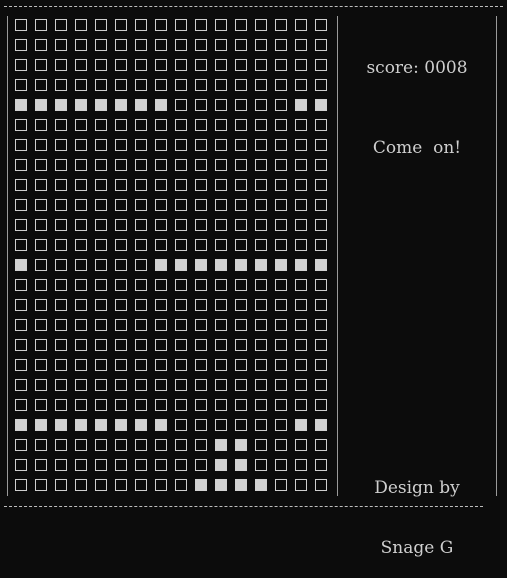 Image resolution: width=507 pixels, height=578 pixels. Describe the element at coordinates (7, 256) in the screenshot. I see `left-border` at that location.